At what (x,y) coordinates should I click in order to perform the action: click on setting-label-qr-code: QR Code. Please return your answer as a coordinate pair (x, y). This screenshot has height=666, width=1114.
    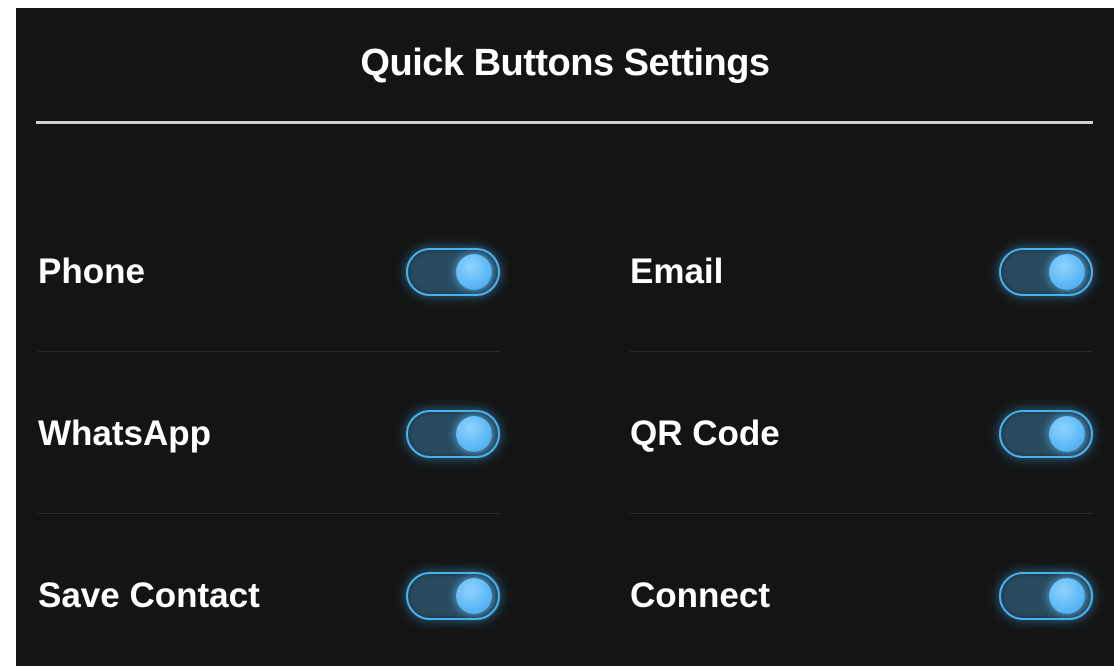
    Looking at the image, I should click on (705, 433).